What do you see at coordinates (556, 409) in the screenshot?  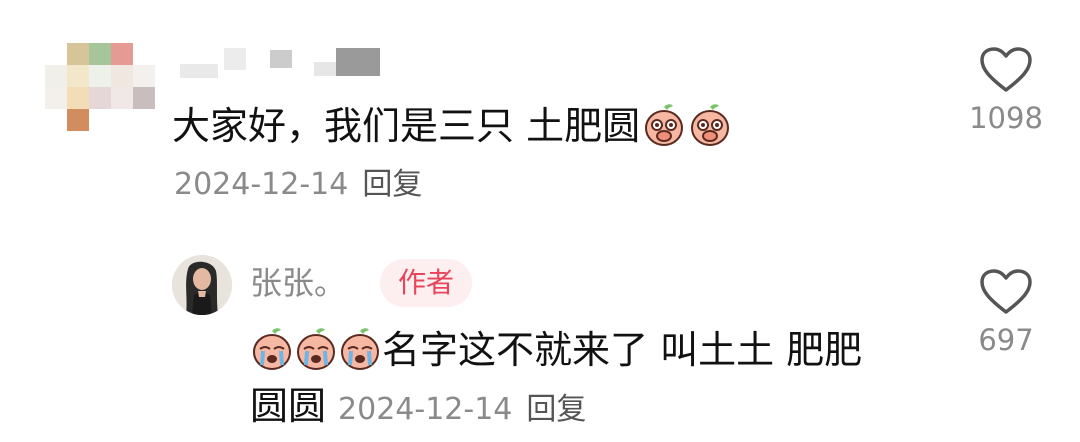 I see `reply-reply-button: 回复` at bounding box center [556, 409].